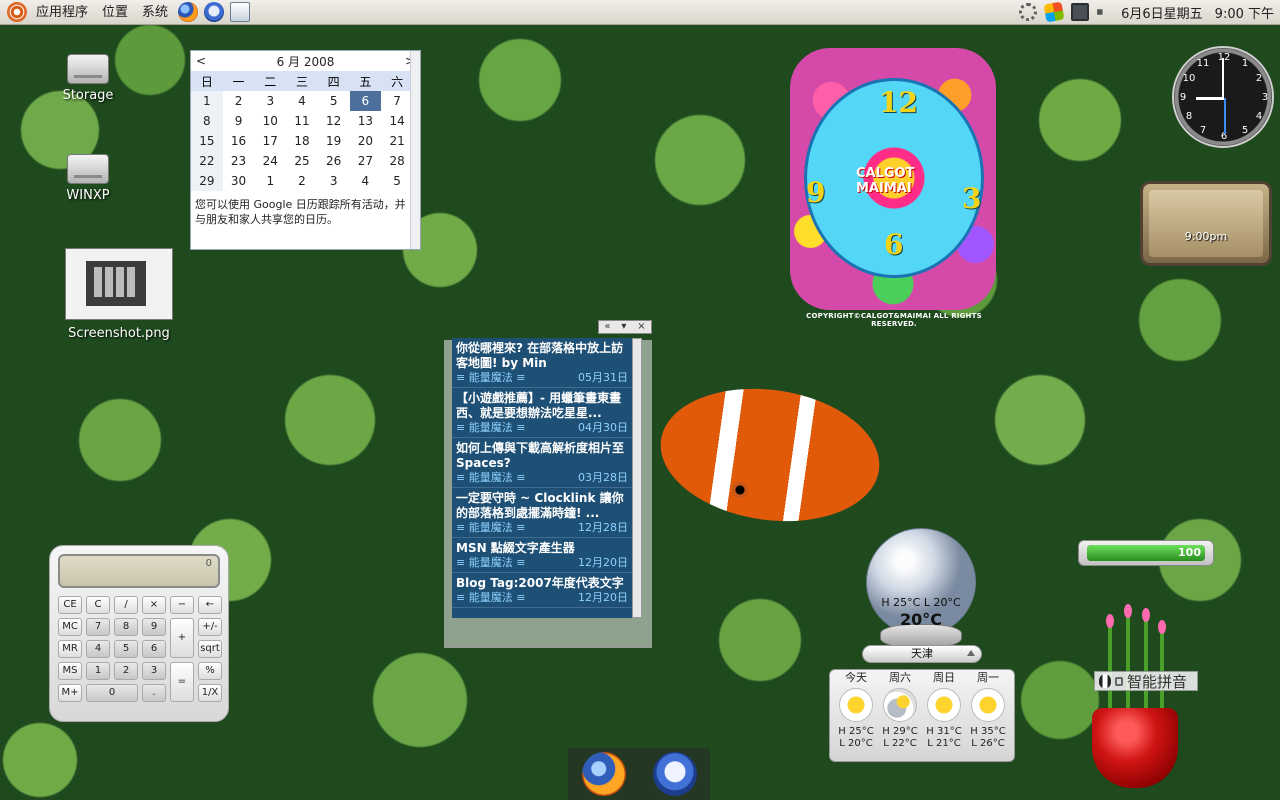  Describe the element at coordinates (1223, 97) in the screenshot. I see `analog-clock-widget: 12 1 2 3 4 5 6 7 8 9 10 11` at that location.